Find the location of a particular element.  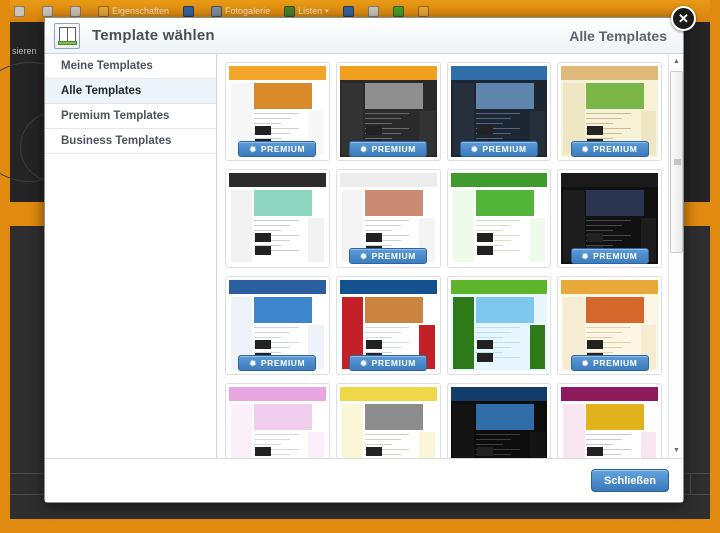

sidebar-item-meine-templates: Meine Templates is located at coordinates (130, 66).